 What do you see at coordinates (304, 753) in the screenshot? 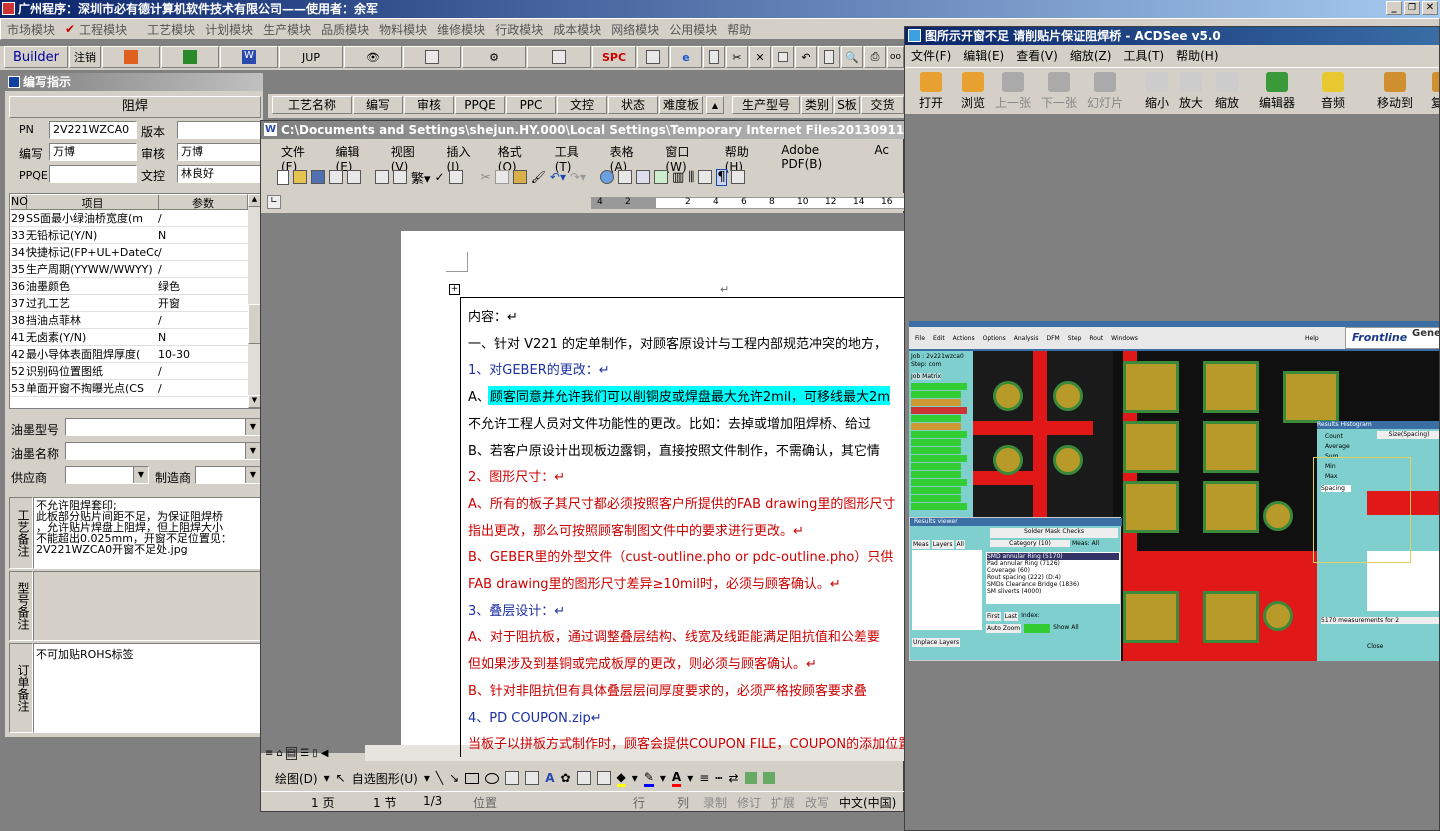
I see `outline-view-icon: ☰` at bounding box center [304, 753].